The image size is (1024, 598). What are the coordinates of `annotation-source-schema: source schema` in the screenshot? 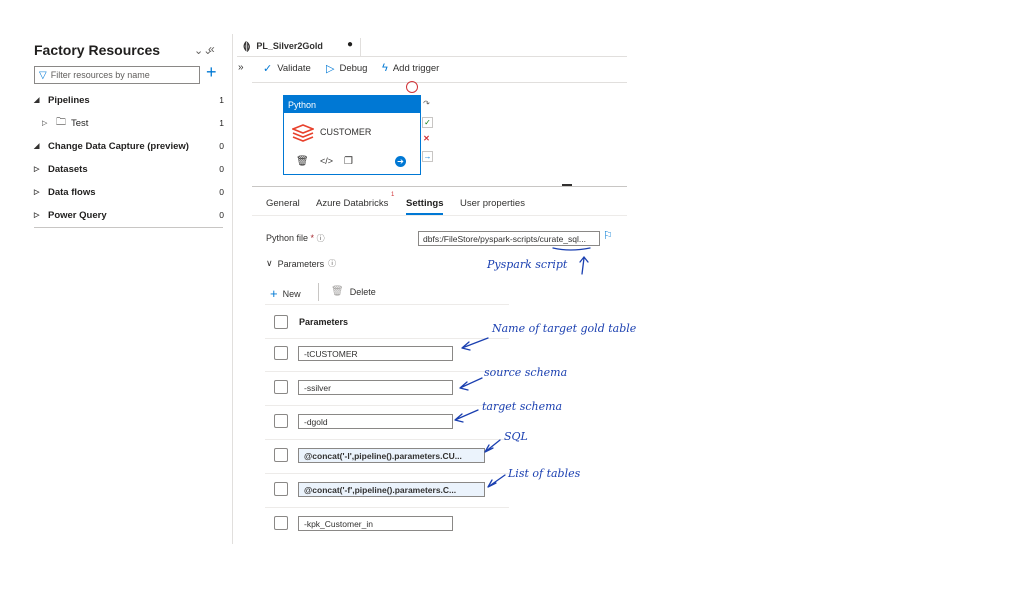 It's located at (526, 372).